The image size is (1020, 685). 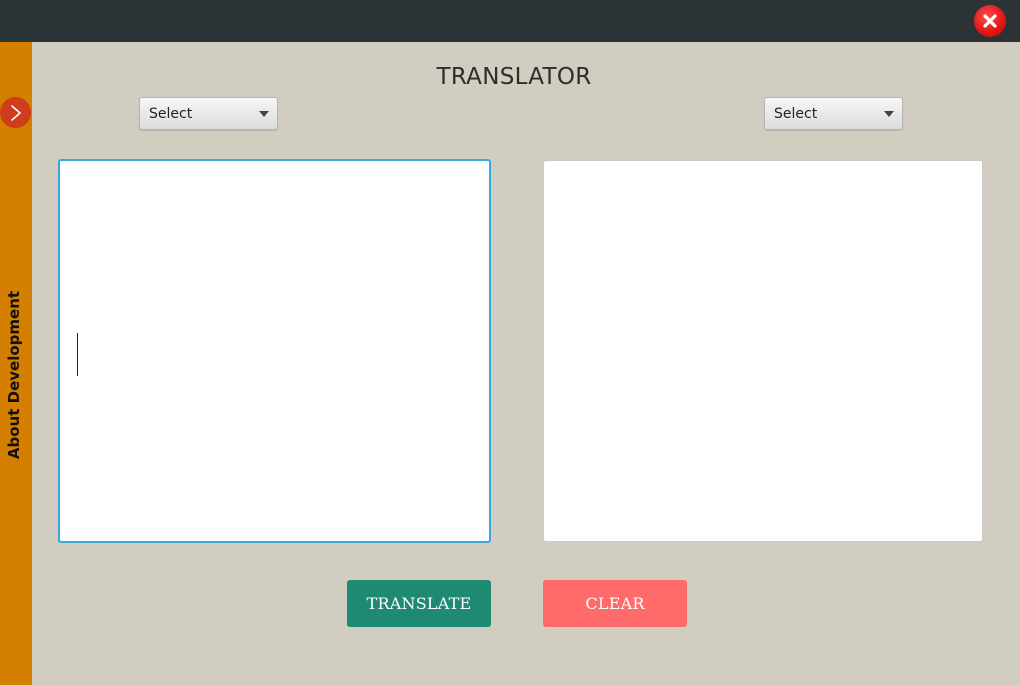 I want to click on translate-button: TRANSLATE, so click(x=419, y=603).